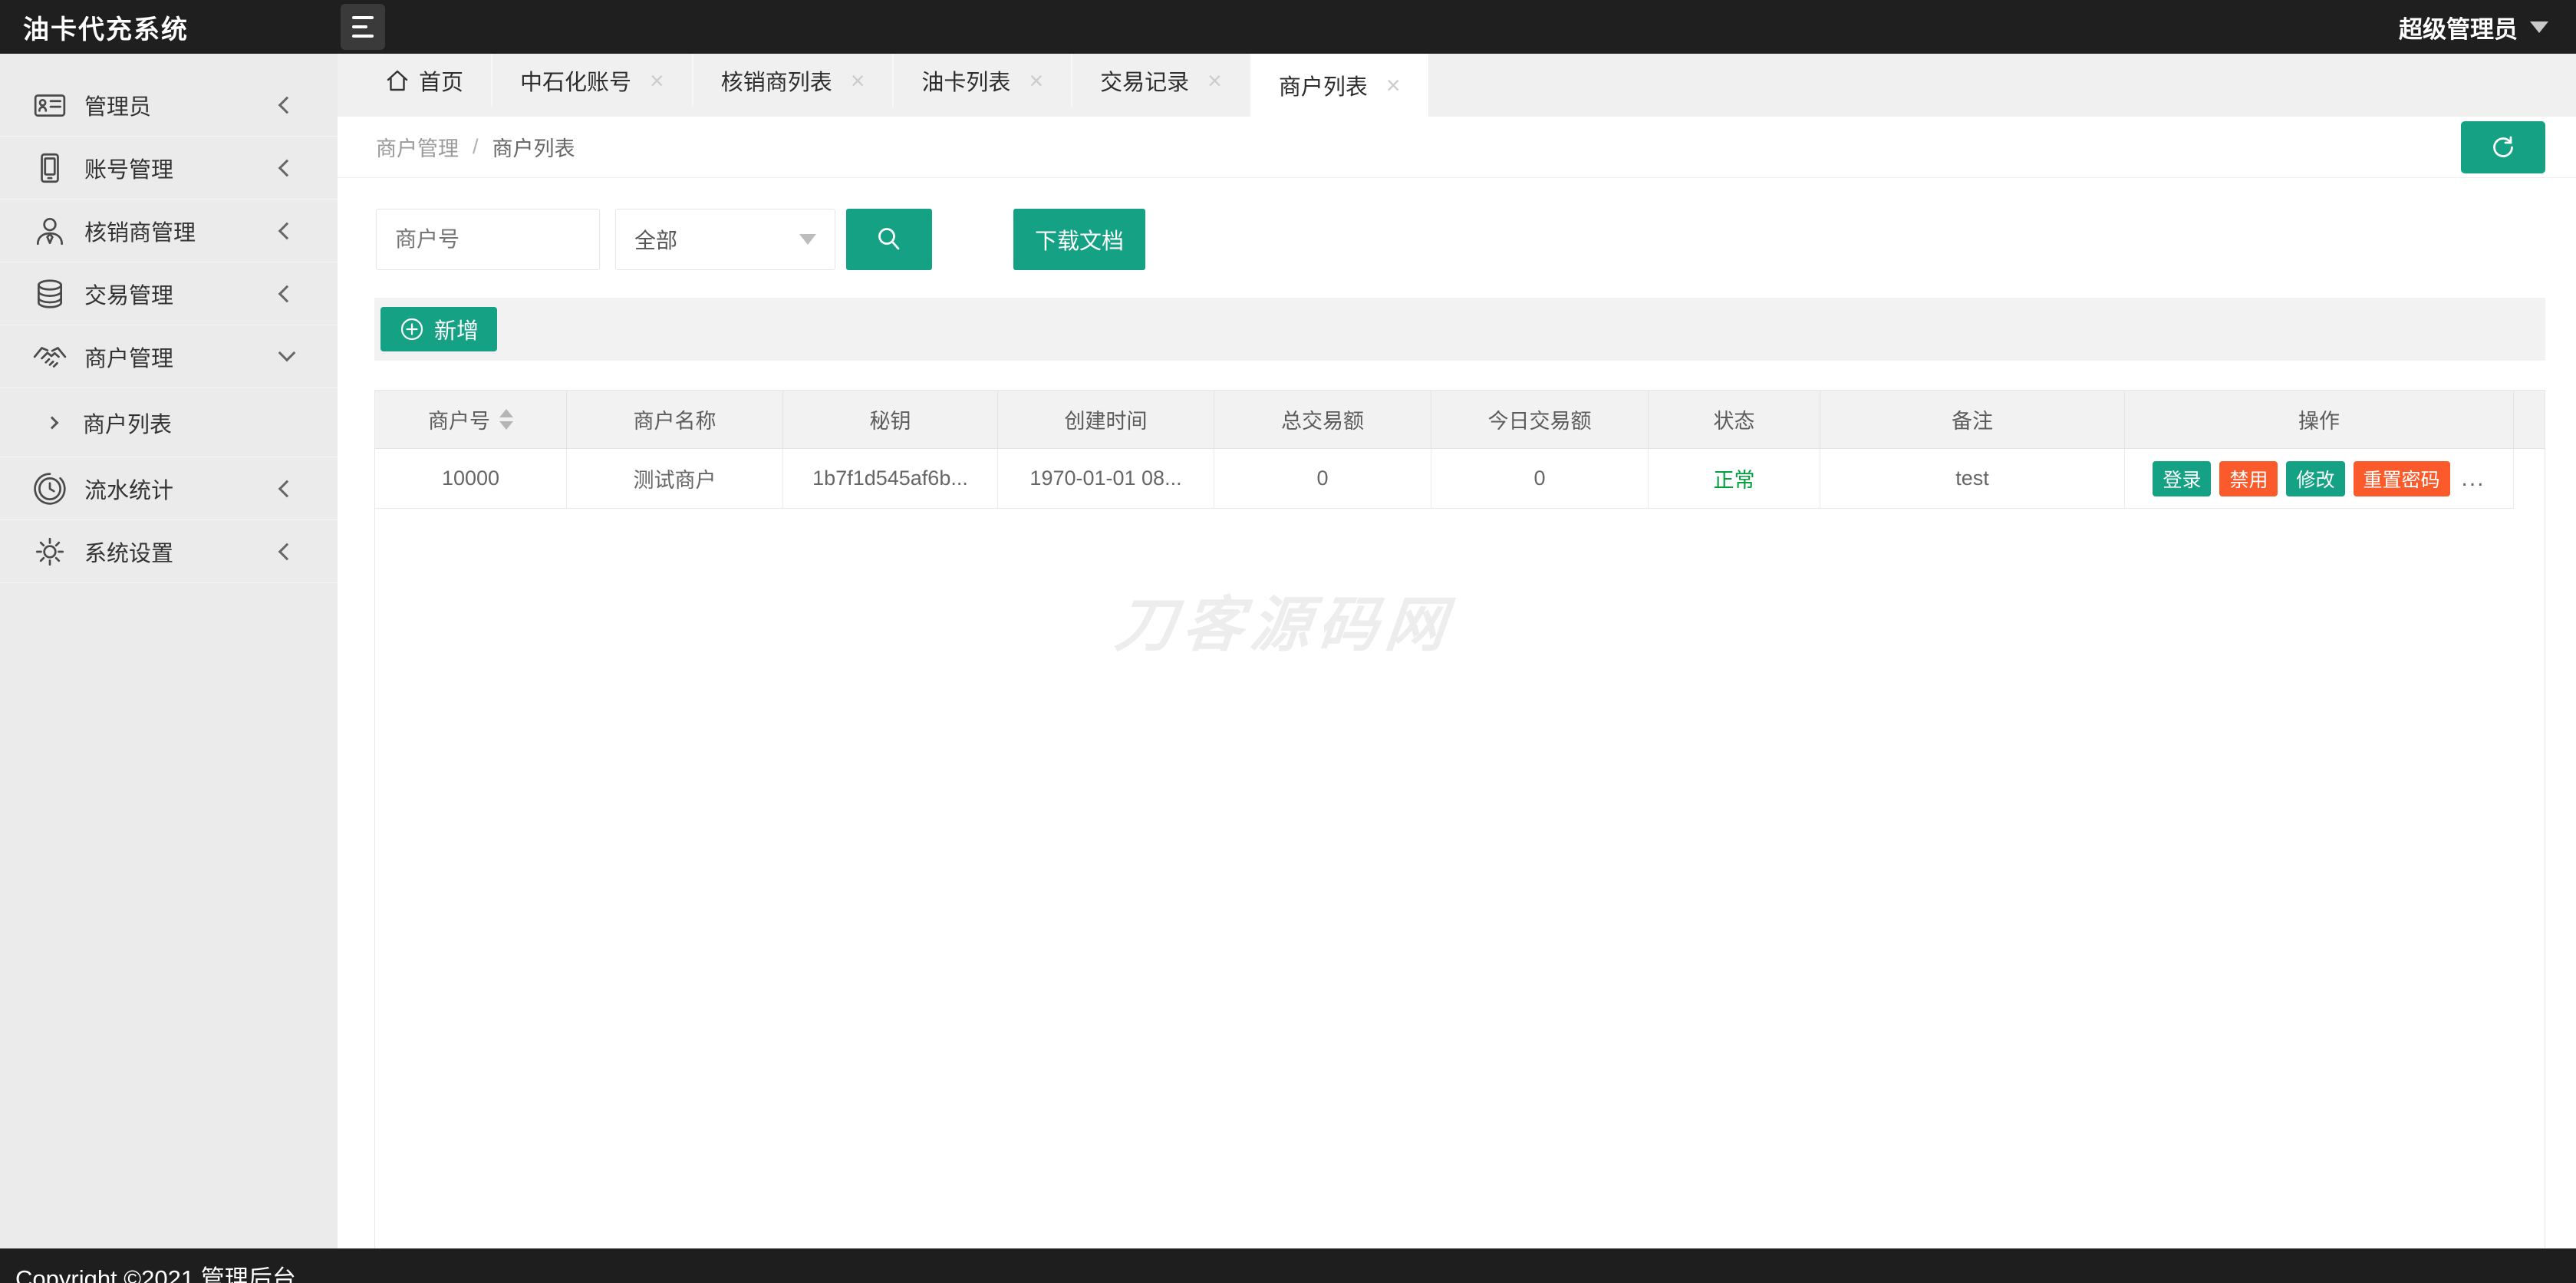 This screenshot has height=1283, width=2576. What do you see at coordinates (412, 329) in the screenshot?
I see `plus-circle-icon` at bounding box center [412, 329].